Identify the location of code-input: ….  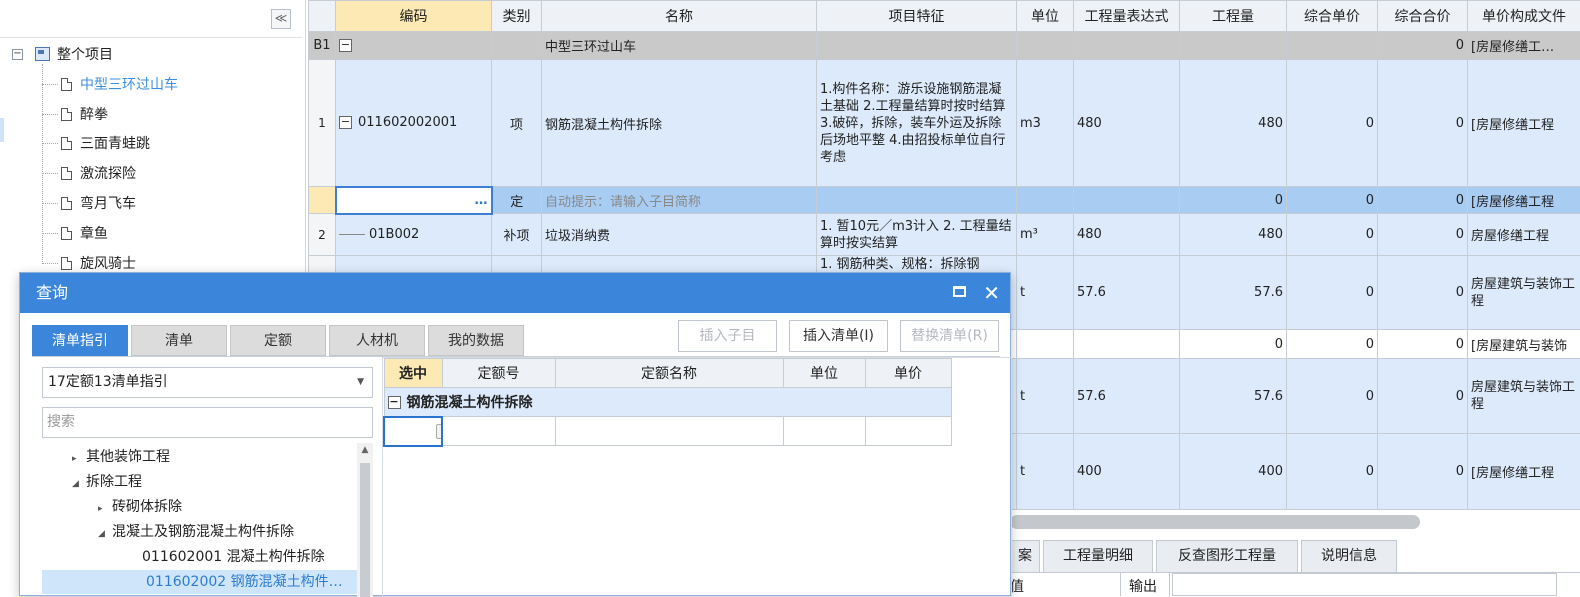
(414, 200).